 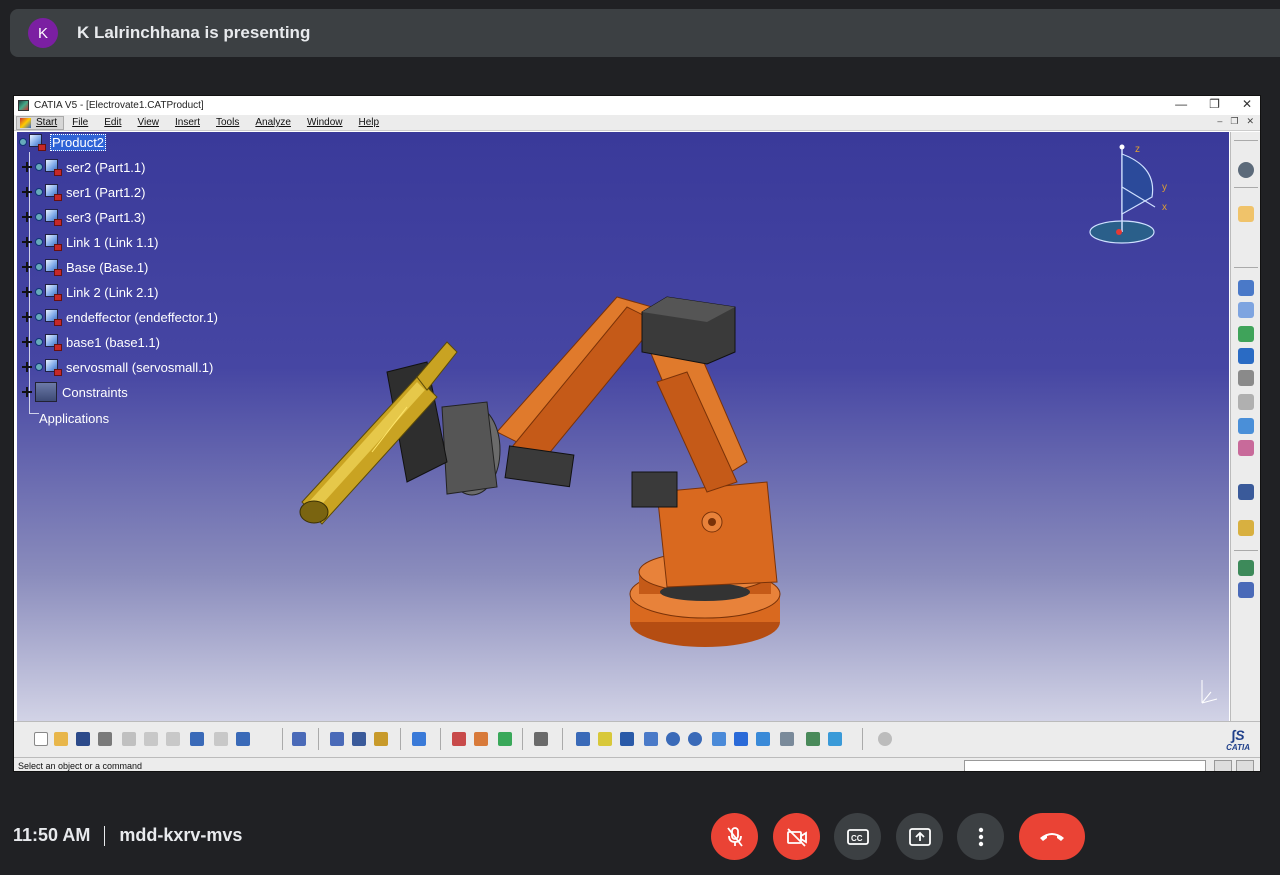 I want to click on doc-restore-icon: ❐, so click(x=1234, y=121).